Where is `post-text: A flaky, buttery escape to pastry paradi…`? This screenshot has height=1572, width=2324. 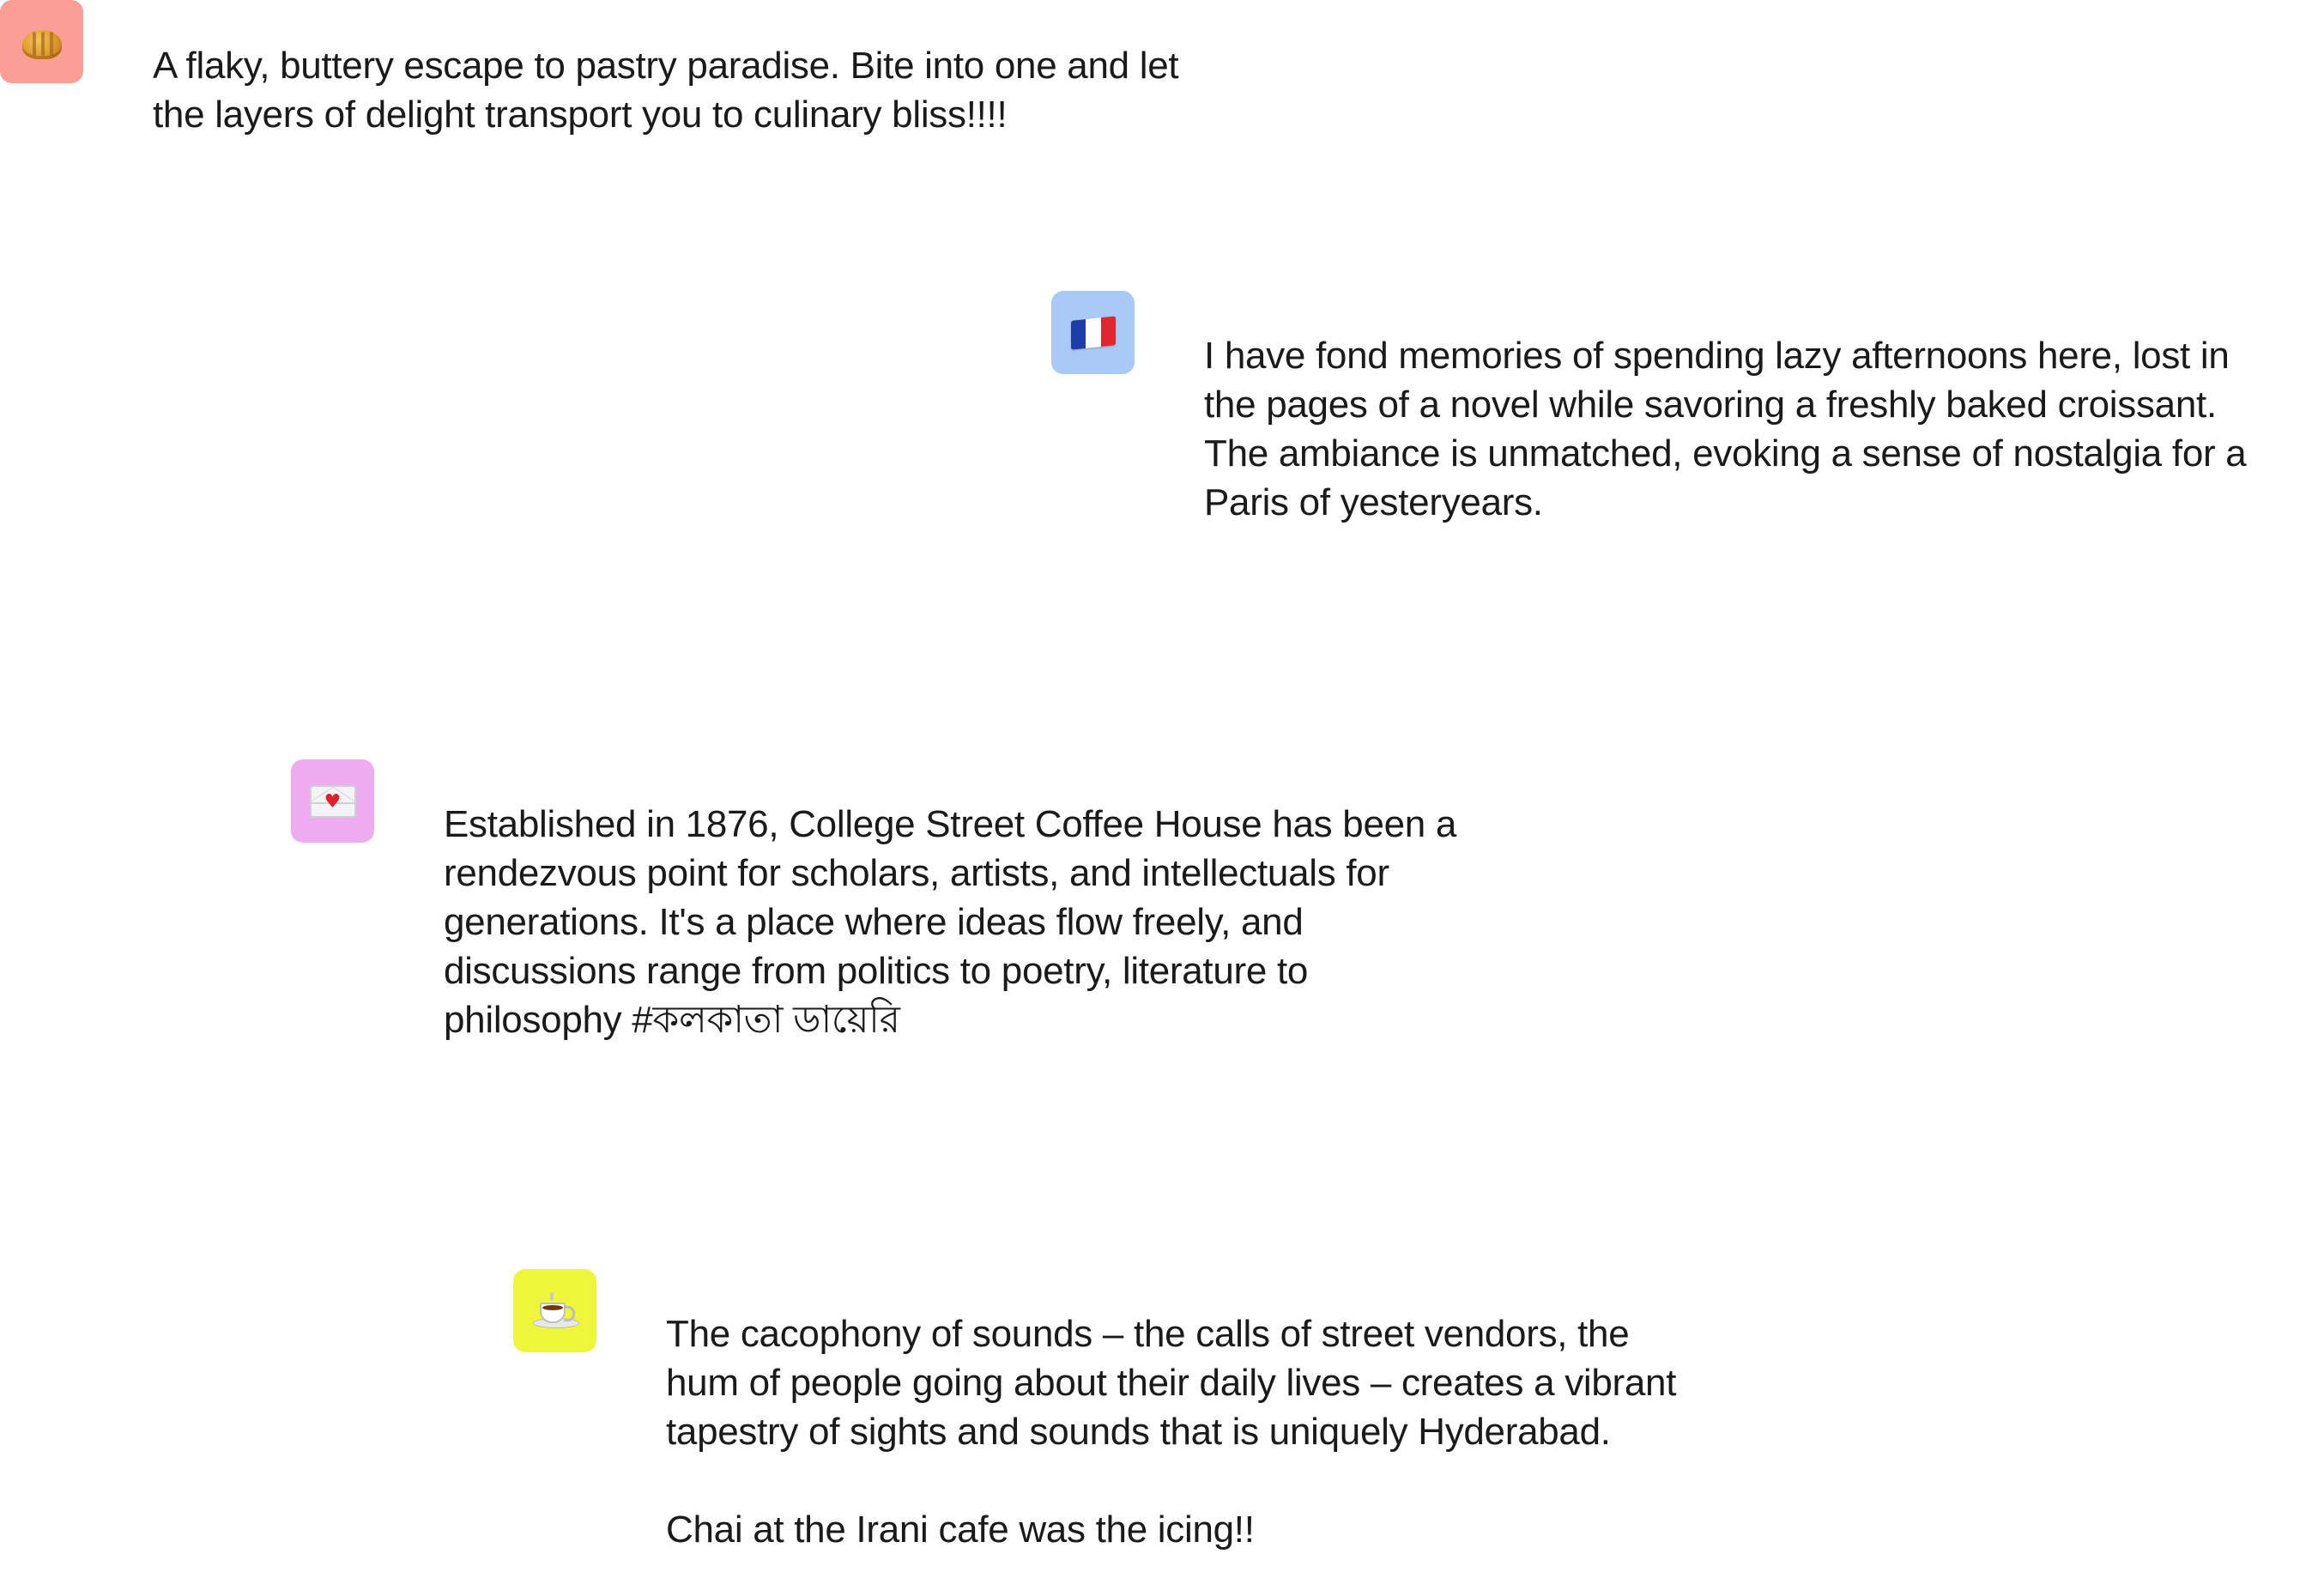 post-text: A flaky, buttery escape to pastry paradi… is located at coordinates (666, 90).